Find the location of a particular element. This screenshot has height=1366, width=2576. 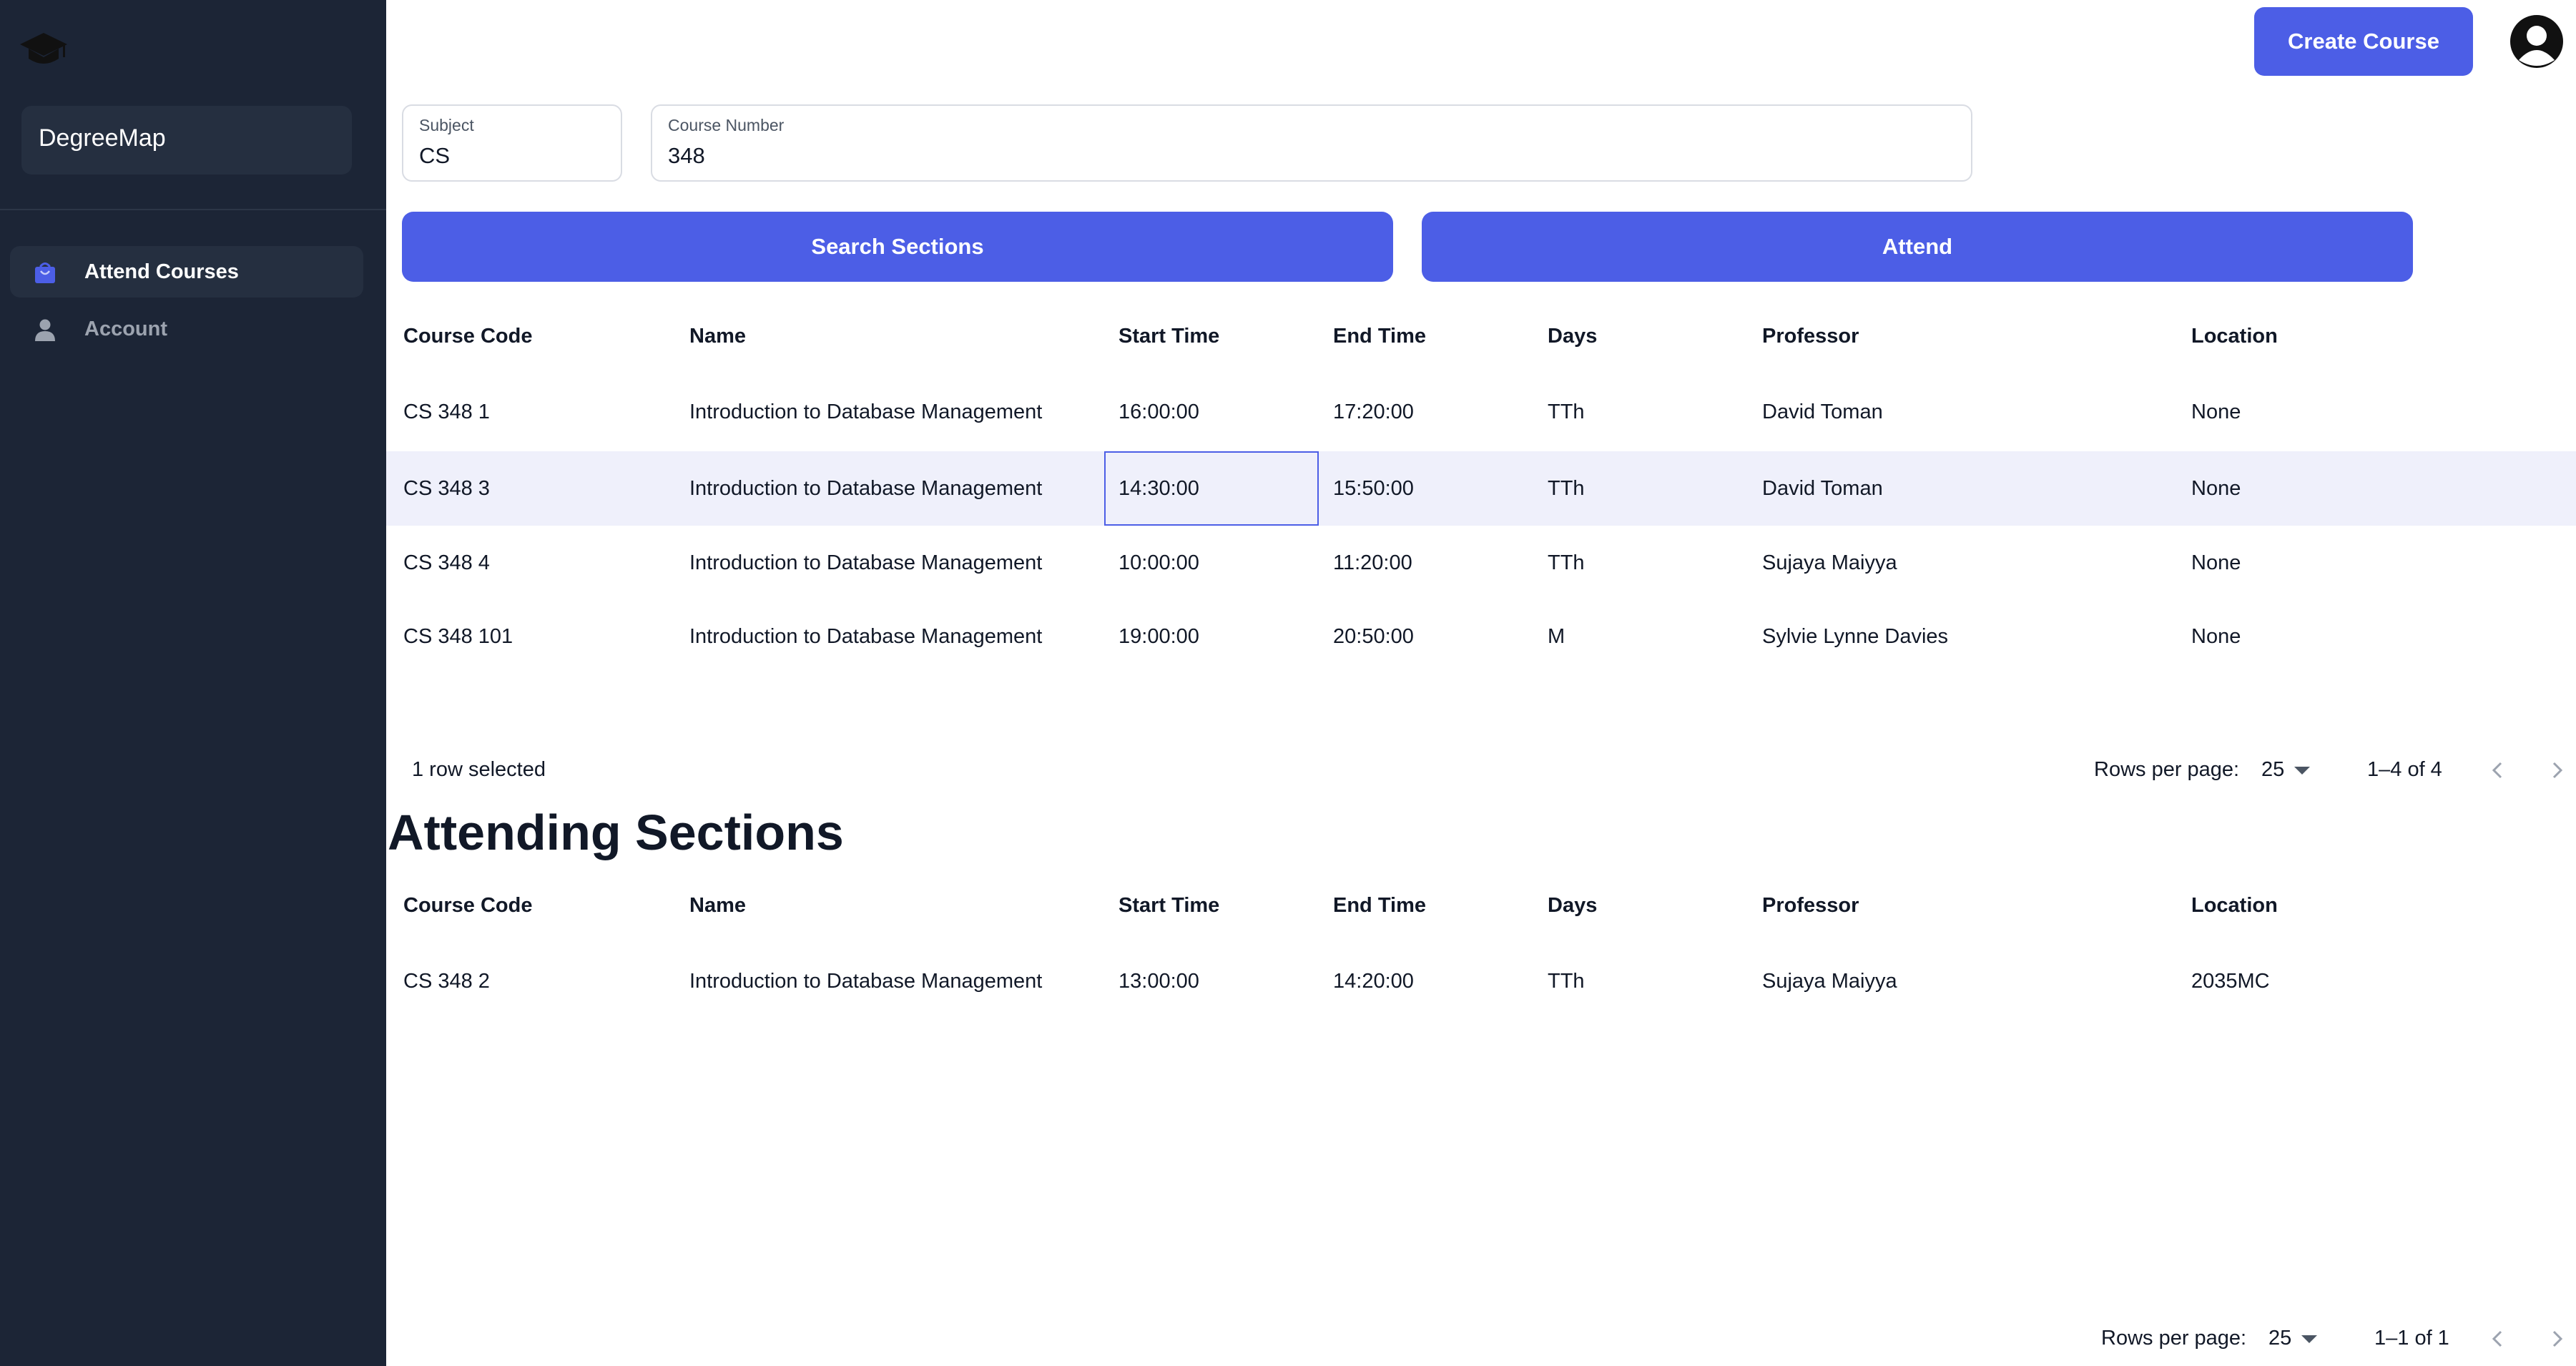

location-cell: 2035MC is located at coordinates (2230, 981).